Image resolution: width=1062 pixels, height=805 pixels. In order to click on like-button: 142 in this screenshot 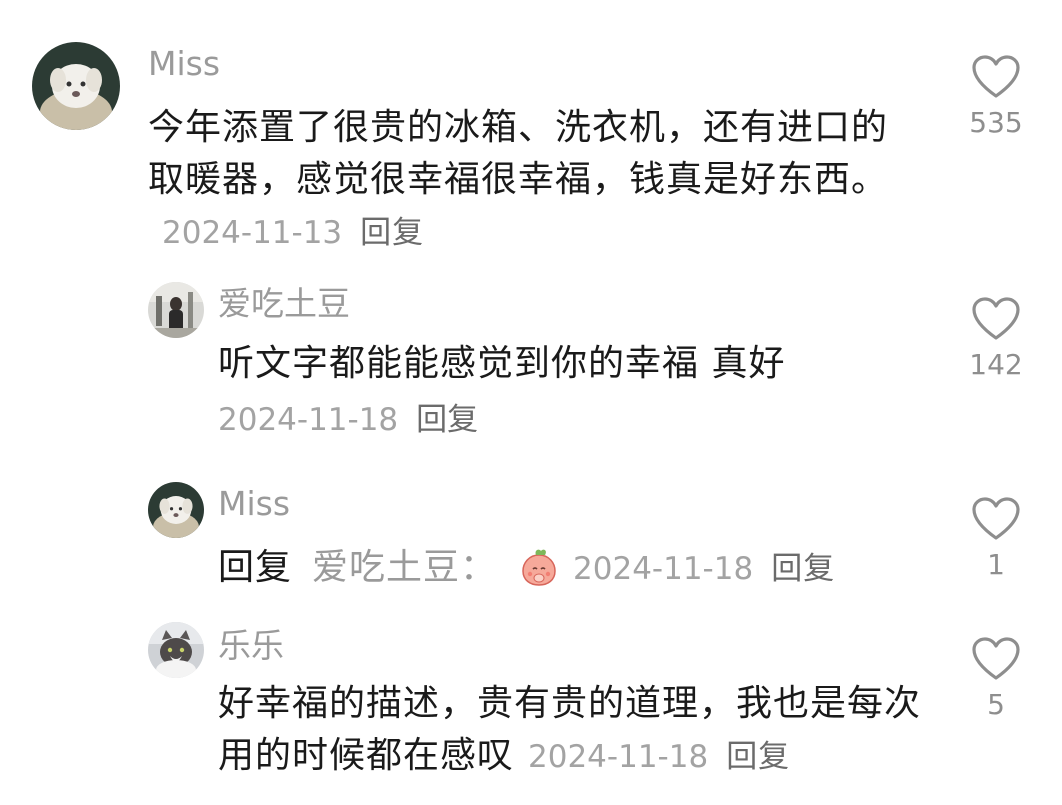, I will do `click(996, 339)`.